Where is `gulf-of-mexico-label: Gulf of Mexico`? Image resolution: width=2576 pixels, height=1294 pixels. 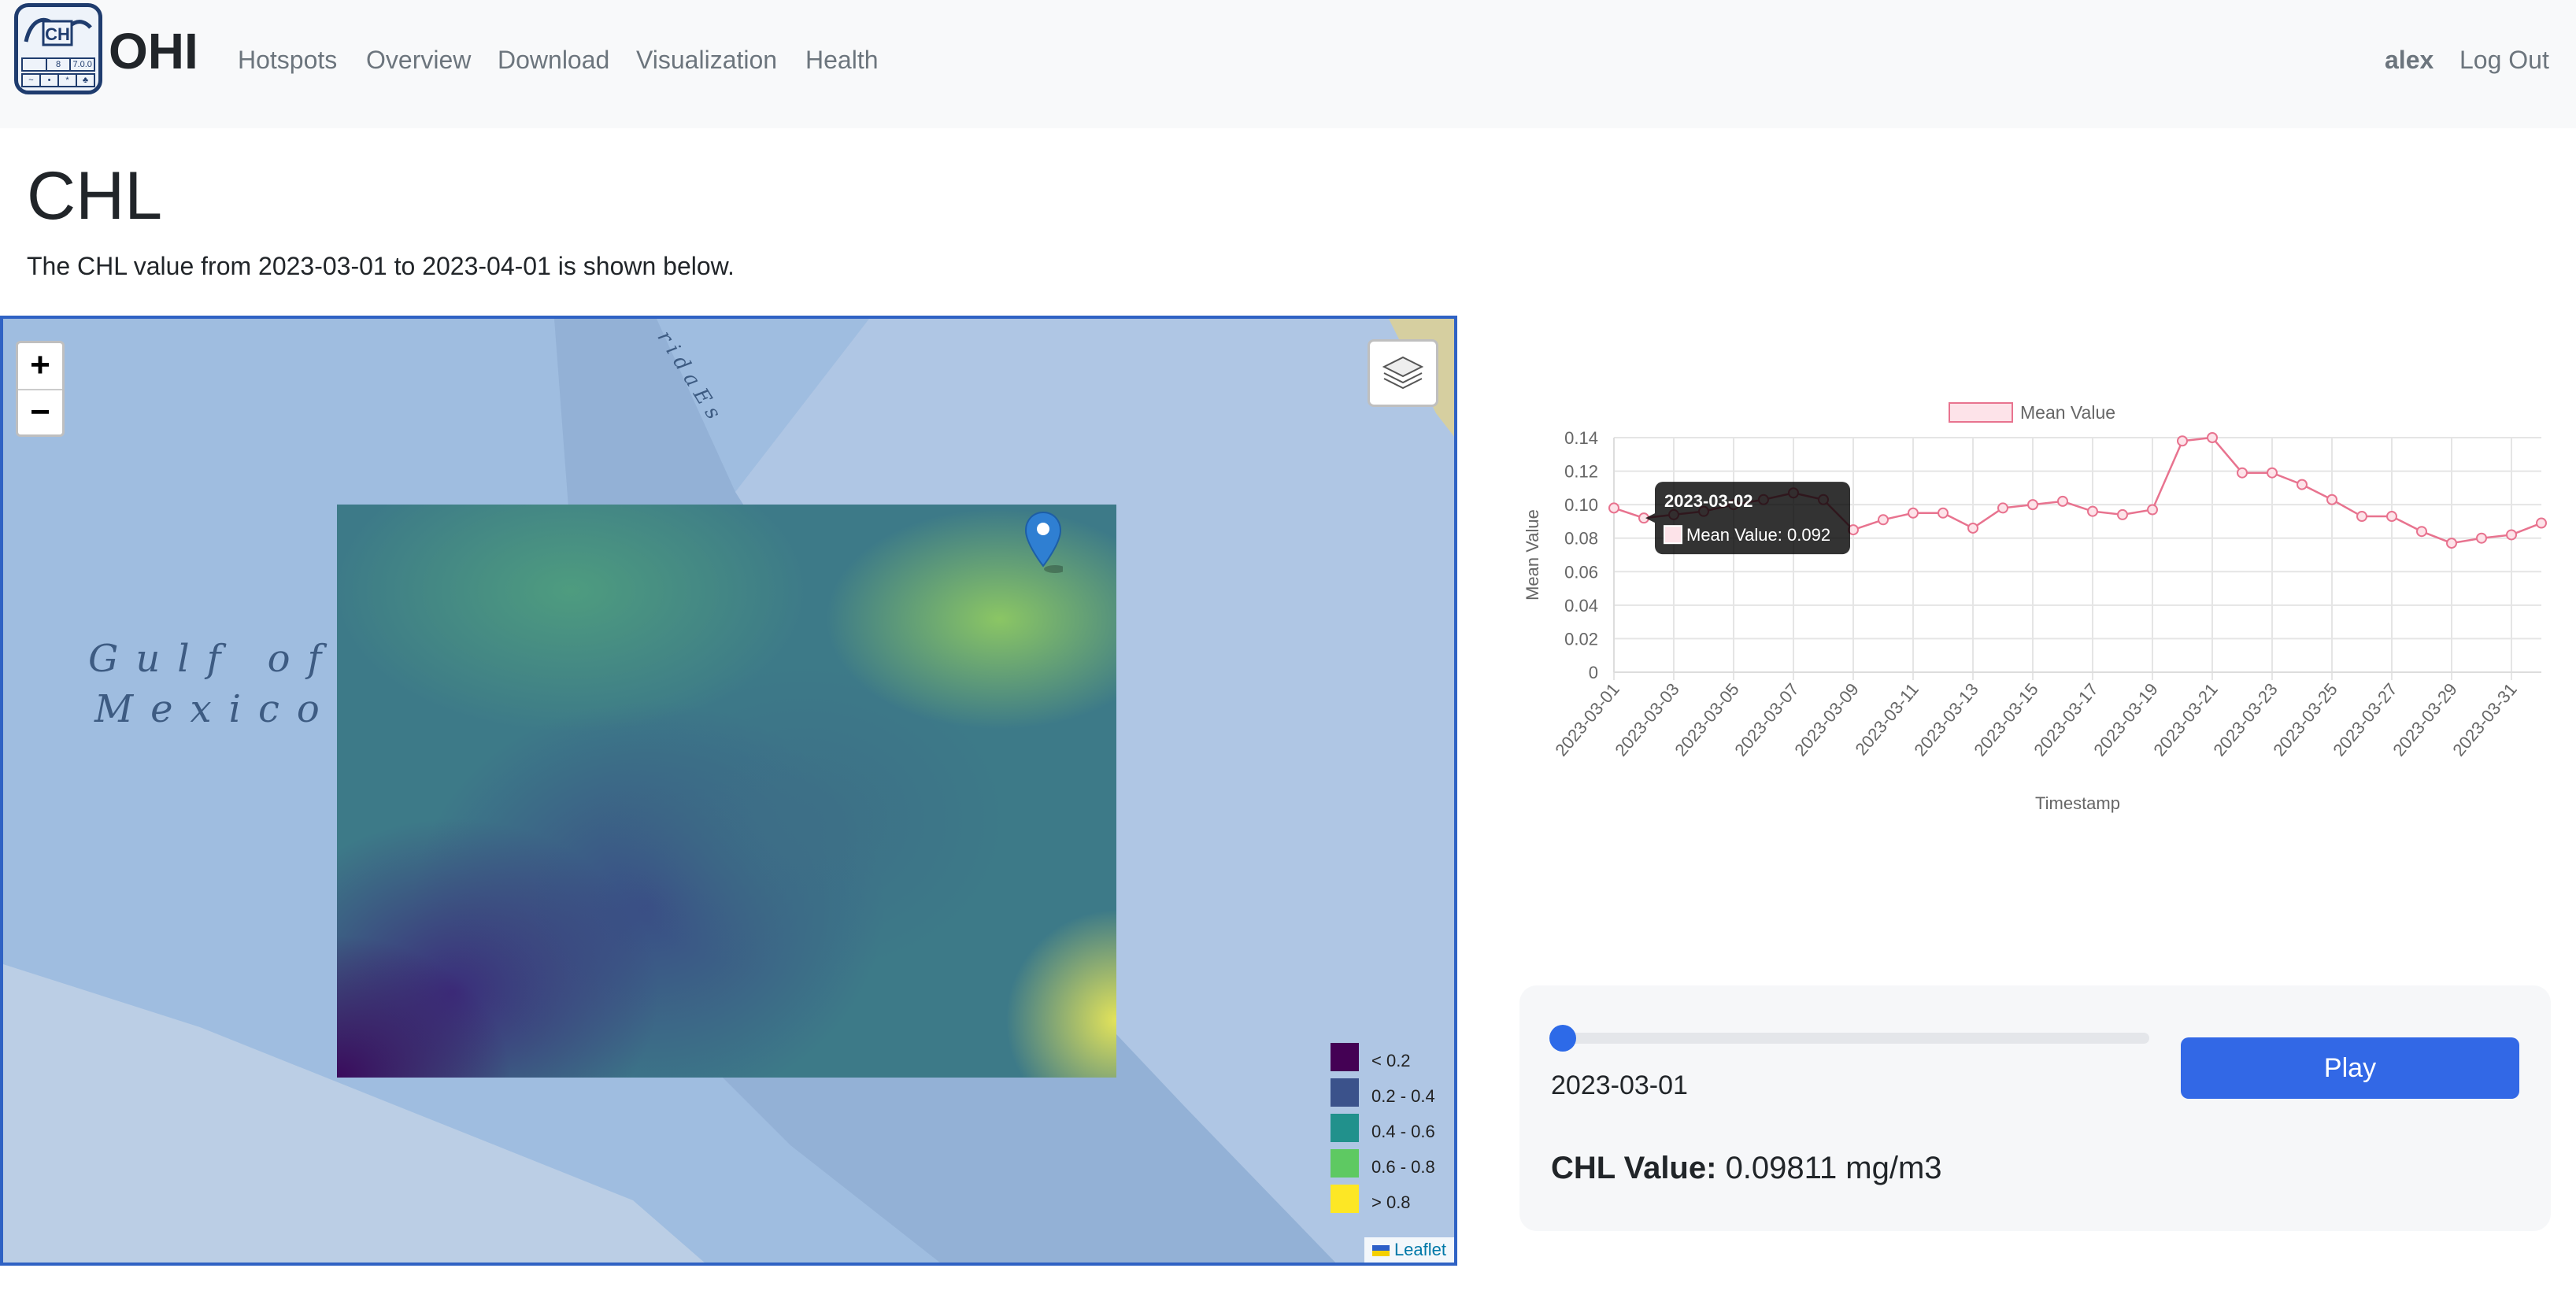
gulf-of-mexico-label: Gulf of Mexico is located at coordinates (213, 684).